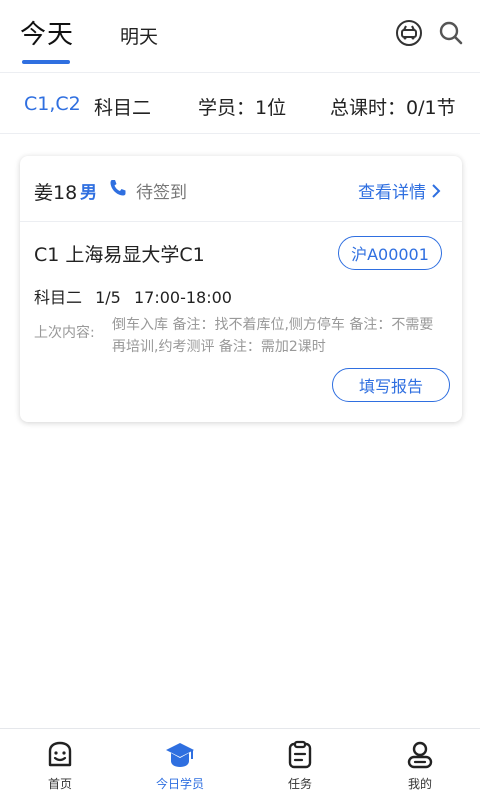 The width and height of the screenshot is (480, 800). What do you see at coordinates (139, 35) in the screenshot?
I see `tab-tomorrow: 明天` at bounding box center [139, 35].